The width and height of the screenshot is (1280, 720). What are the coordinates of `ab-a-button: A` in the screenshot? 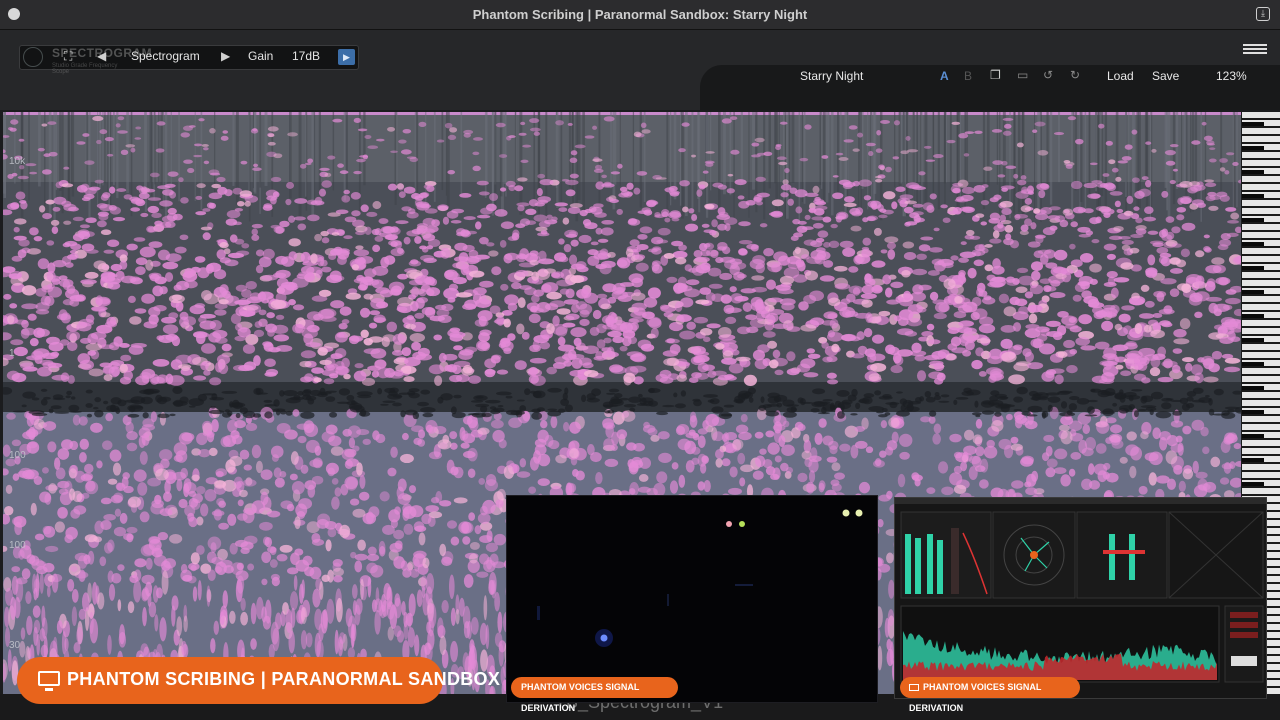 It's located at (944, 76).